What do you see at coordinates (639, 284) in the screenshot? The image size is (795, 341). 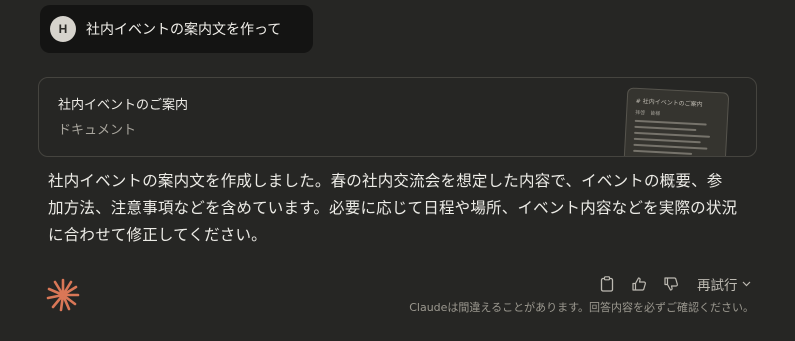 I see `thumbs-up-icon` at bounding box center [639, 284].